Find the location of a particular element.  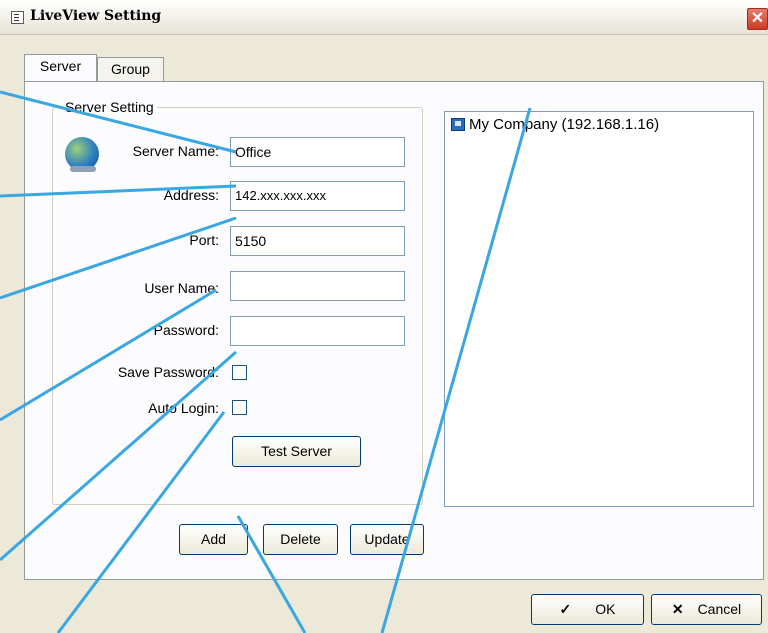

globe-stand is located at coordinates (83, 169).